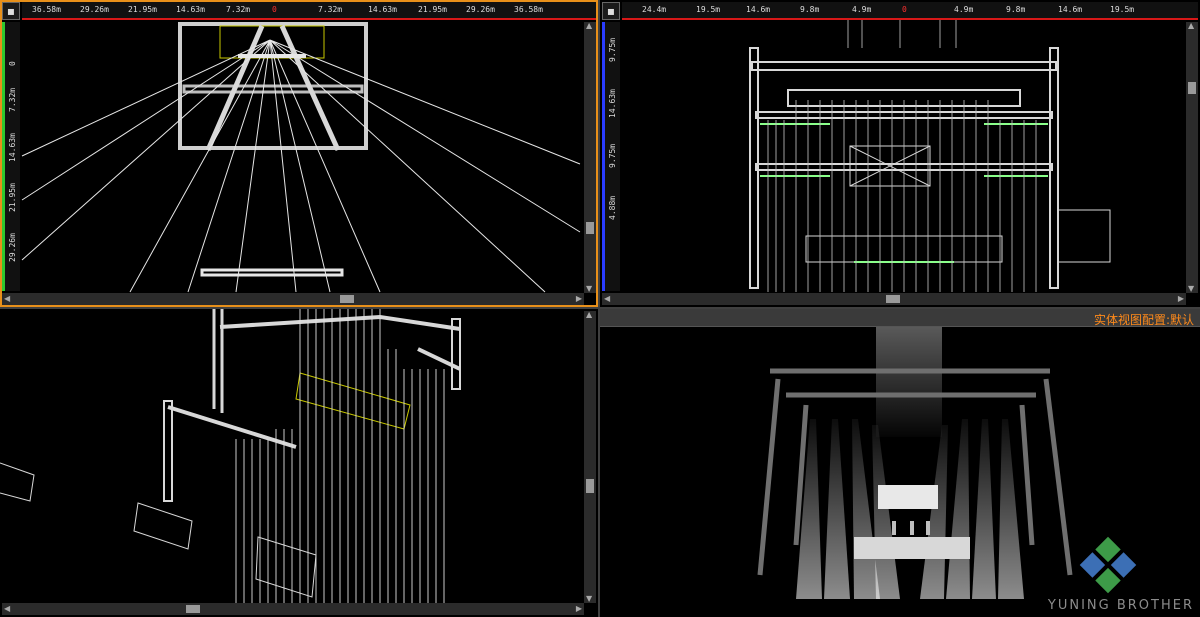 The width and height of the screenshot is (1200, 617). What do you see at coordinates (612, 207) in the screenshot?
I see `ruler-label: 4.88m` at bounding box center [612, 207].